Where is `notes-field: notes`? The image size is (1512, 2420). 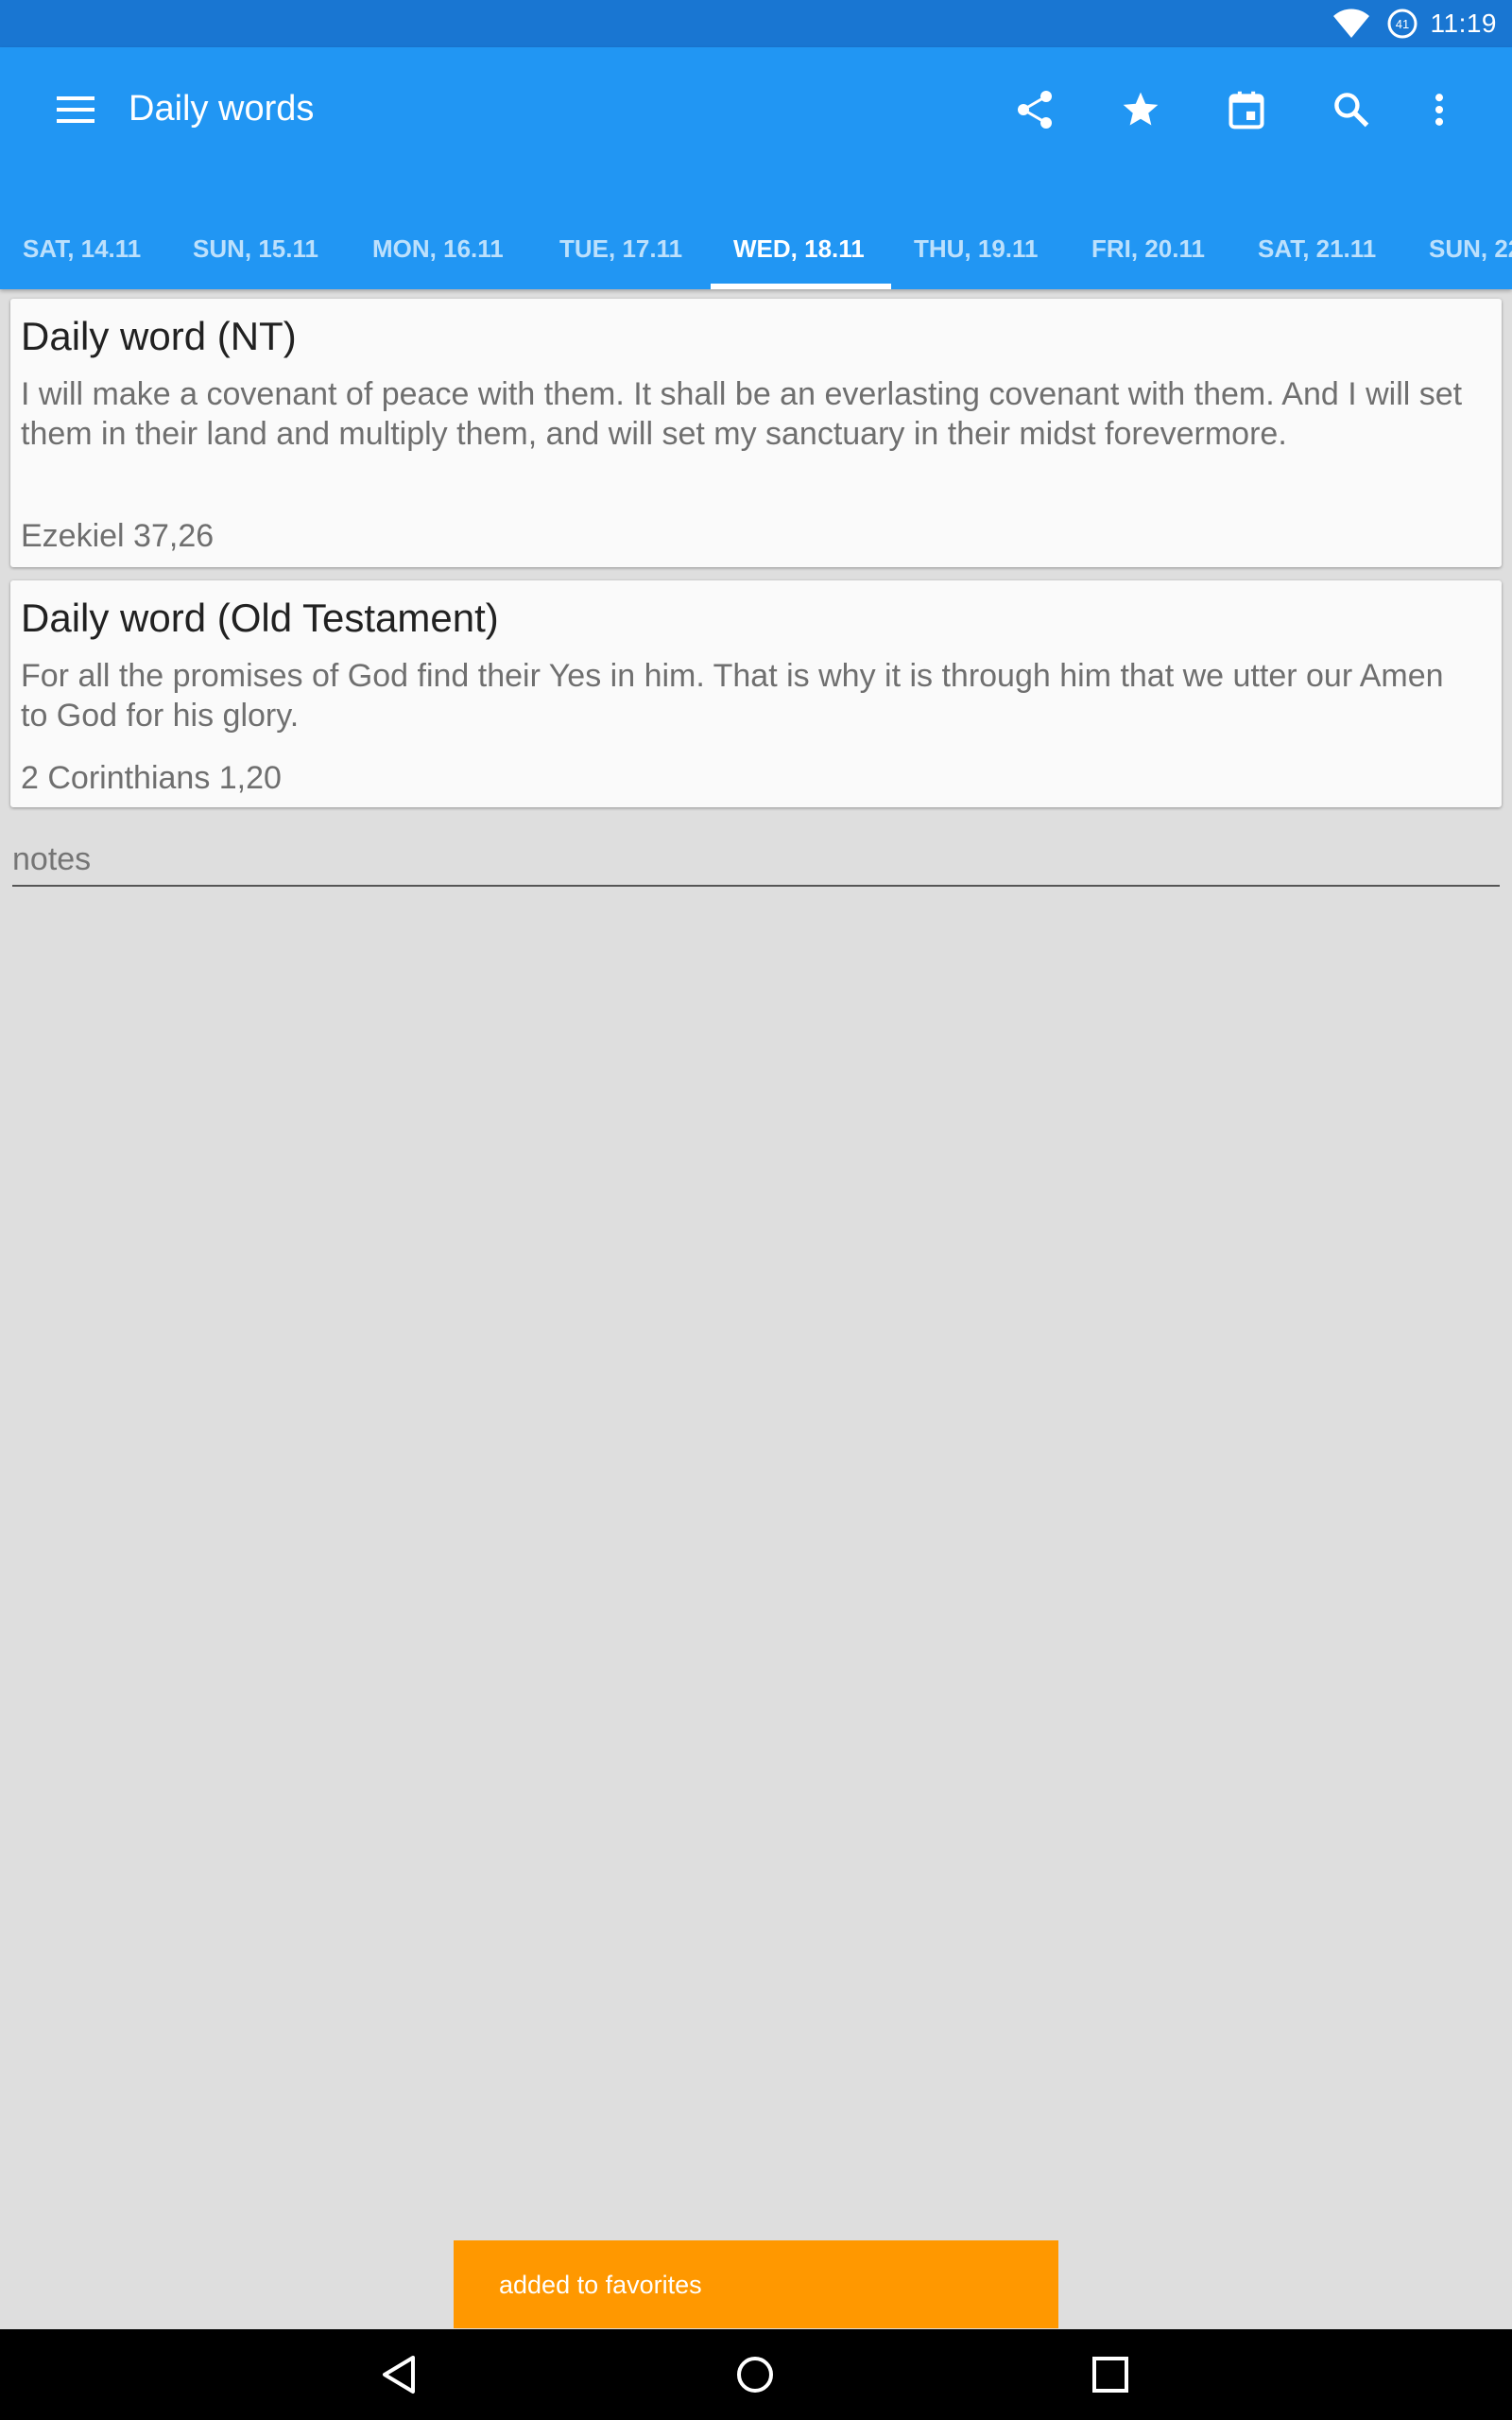 notes-field: notes is located at coordinates (756, 861).